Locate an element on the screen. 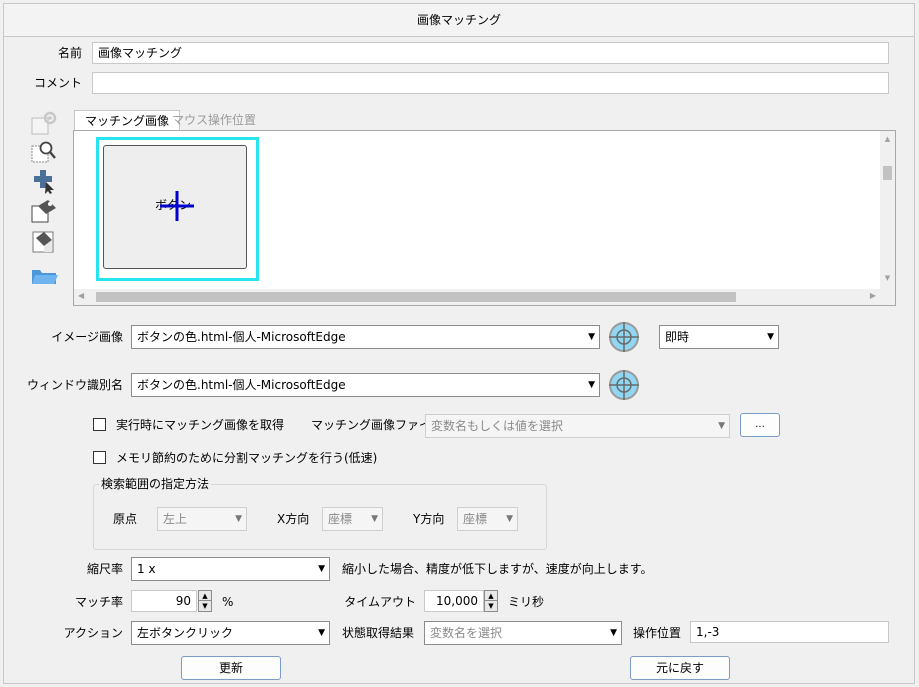  status-result-select: 変数名を選択 ▼ is located at coordinates (523, 633).